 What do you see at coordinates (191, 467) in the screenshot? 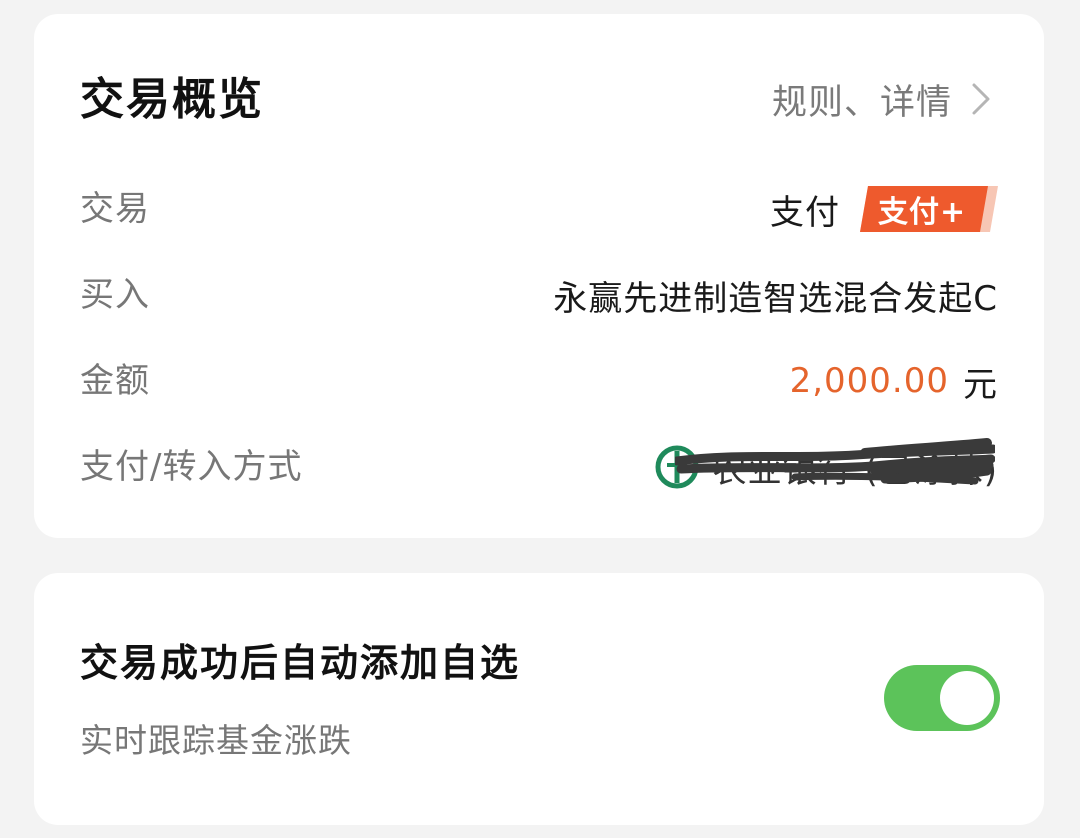
I see `payment-method-label: 支付/转入方式` at bounding box center [191, 467].